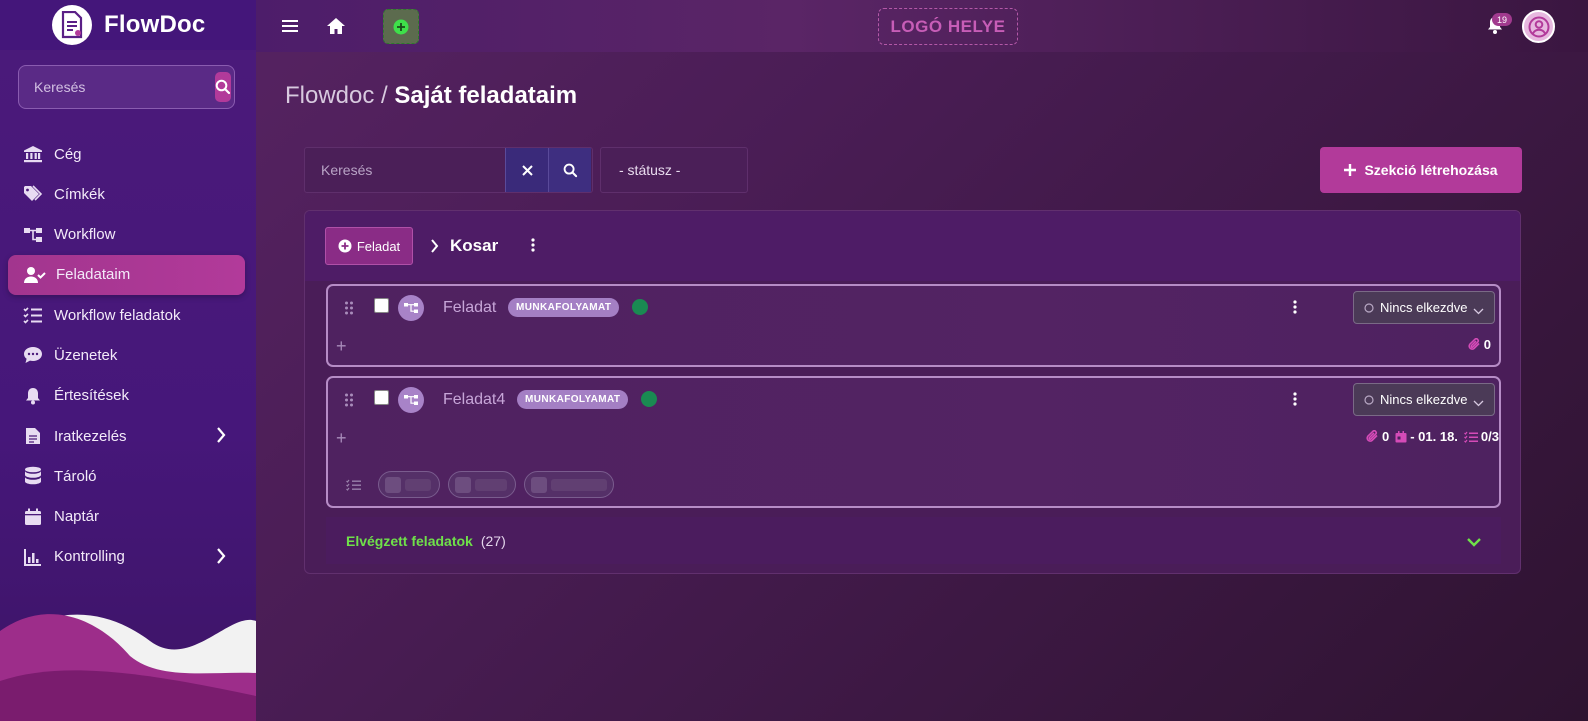  What do you see at coordinates (913, 325) in the screenshot?
I see `task-card: Feladat MUNKAFOLYAMAT Nincs elkezdve + 0` at bounding box center [913, 325].